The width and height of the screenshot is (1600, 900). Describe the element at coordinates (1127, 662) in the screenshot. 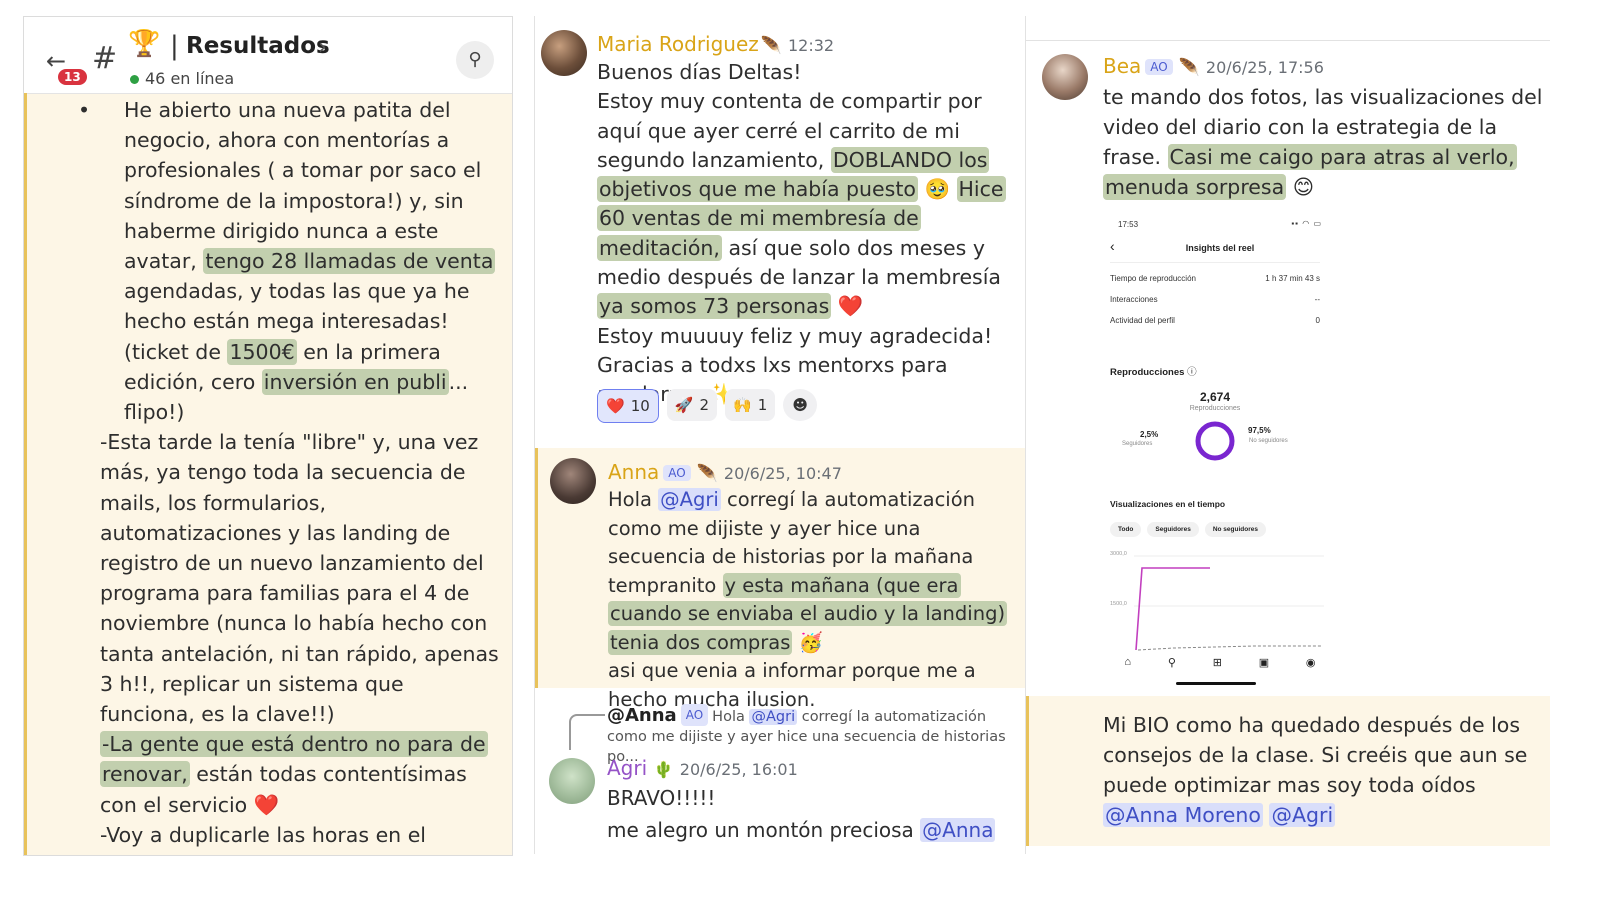

I see `home-icon: ⌂` at that location.